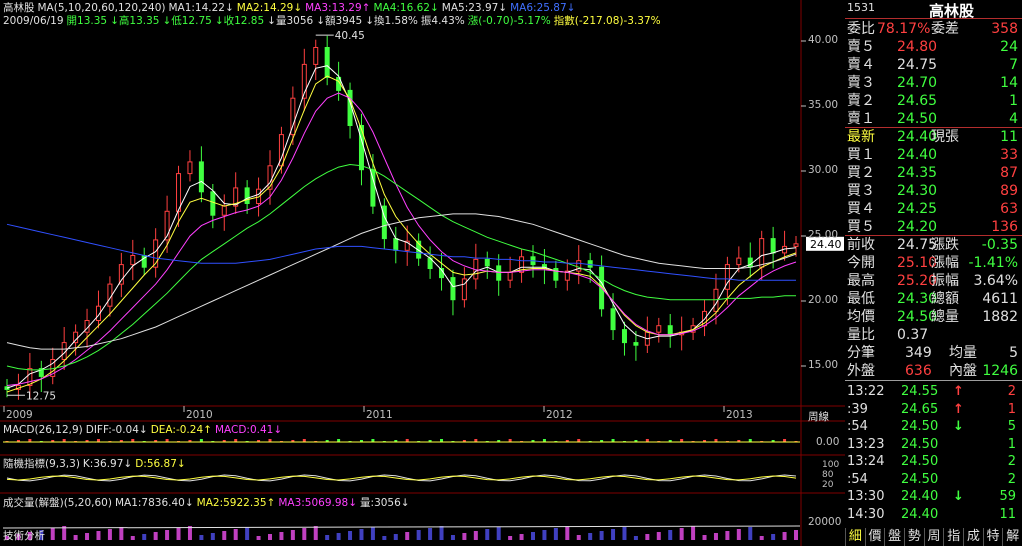 Image resolution: width=1022 pixels, height=546 pixels. What do you see at coordinates (861, 245) in the screenshot?
I see `stat-label: 前收` at bounding box center [861, 245].